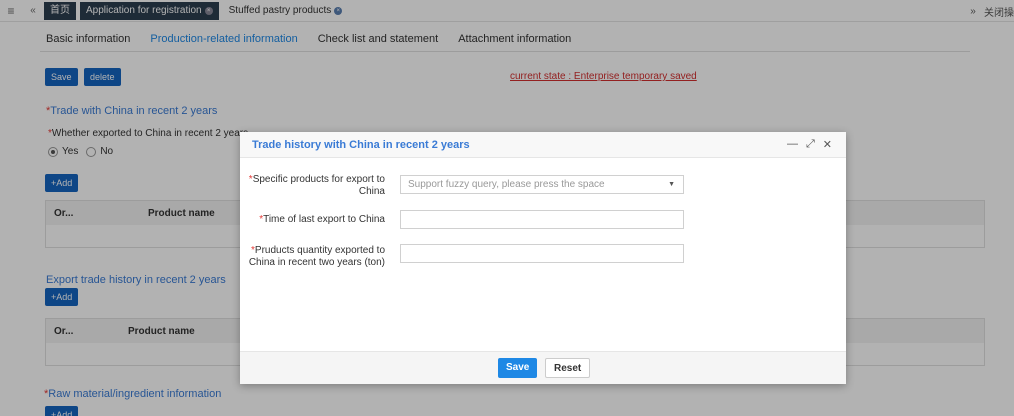  I want to click on minimize-icon: —, so click(792, 144).